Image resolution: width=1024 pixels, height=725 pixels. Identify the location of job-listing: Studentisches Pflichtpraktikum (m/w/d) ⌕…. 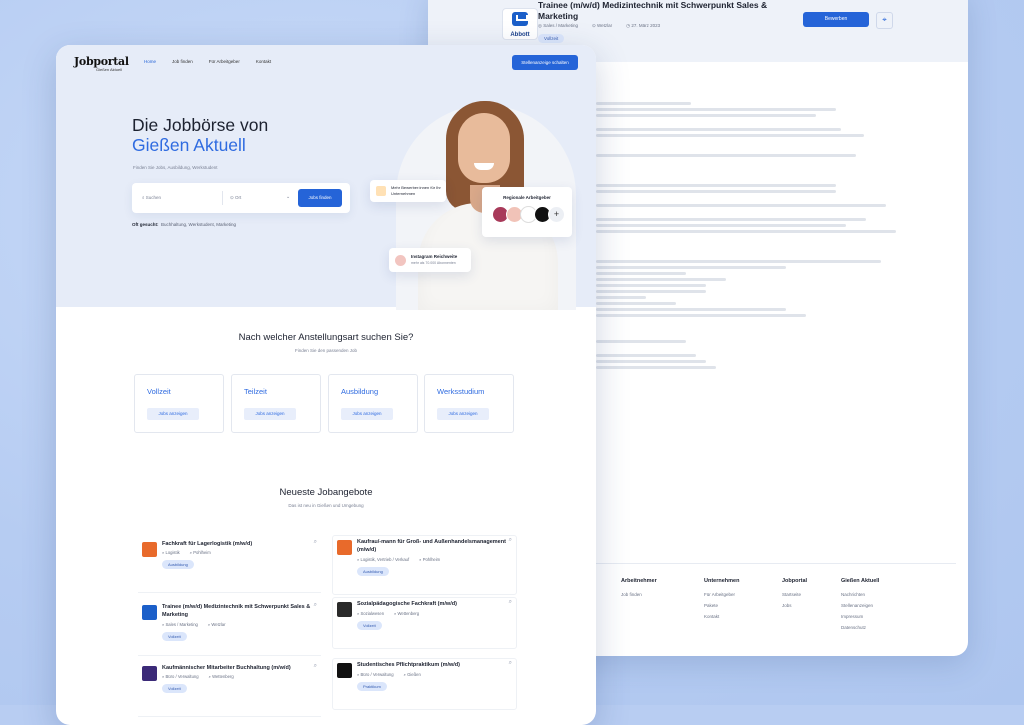
(424, 684).